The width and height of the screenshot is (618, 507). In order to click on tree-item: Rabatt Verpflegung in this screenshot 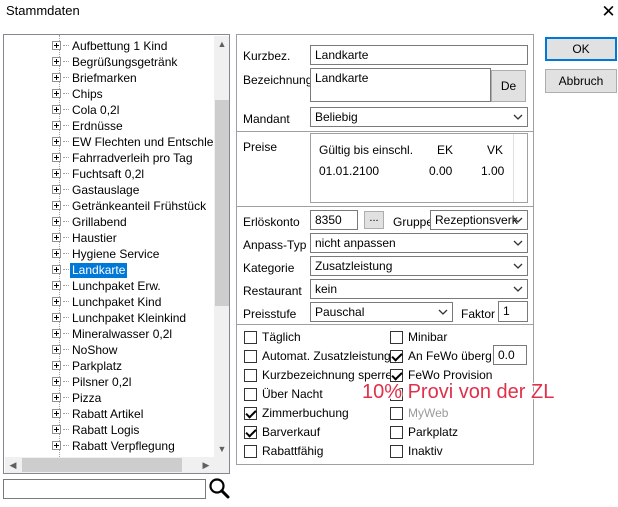, I will do `click(132, 446)`.